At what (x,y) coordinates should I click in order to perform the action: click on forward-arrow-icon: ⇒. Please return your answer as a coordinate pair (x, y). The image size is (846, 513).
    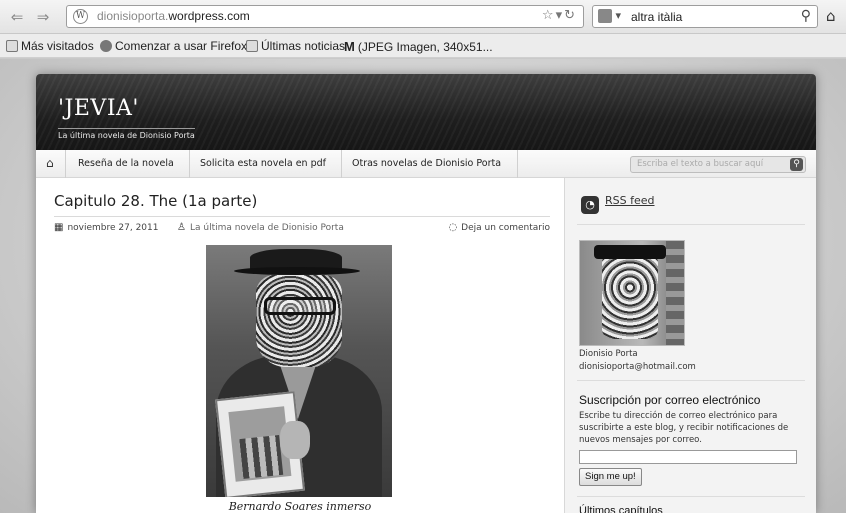
    Looking at the image, I should click on (43, 17).